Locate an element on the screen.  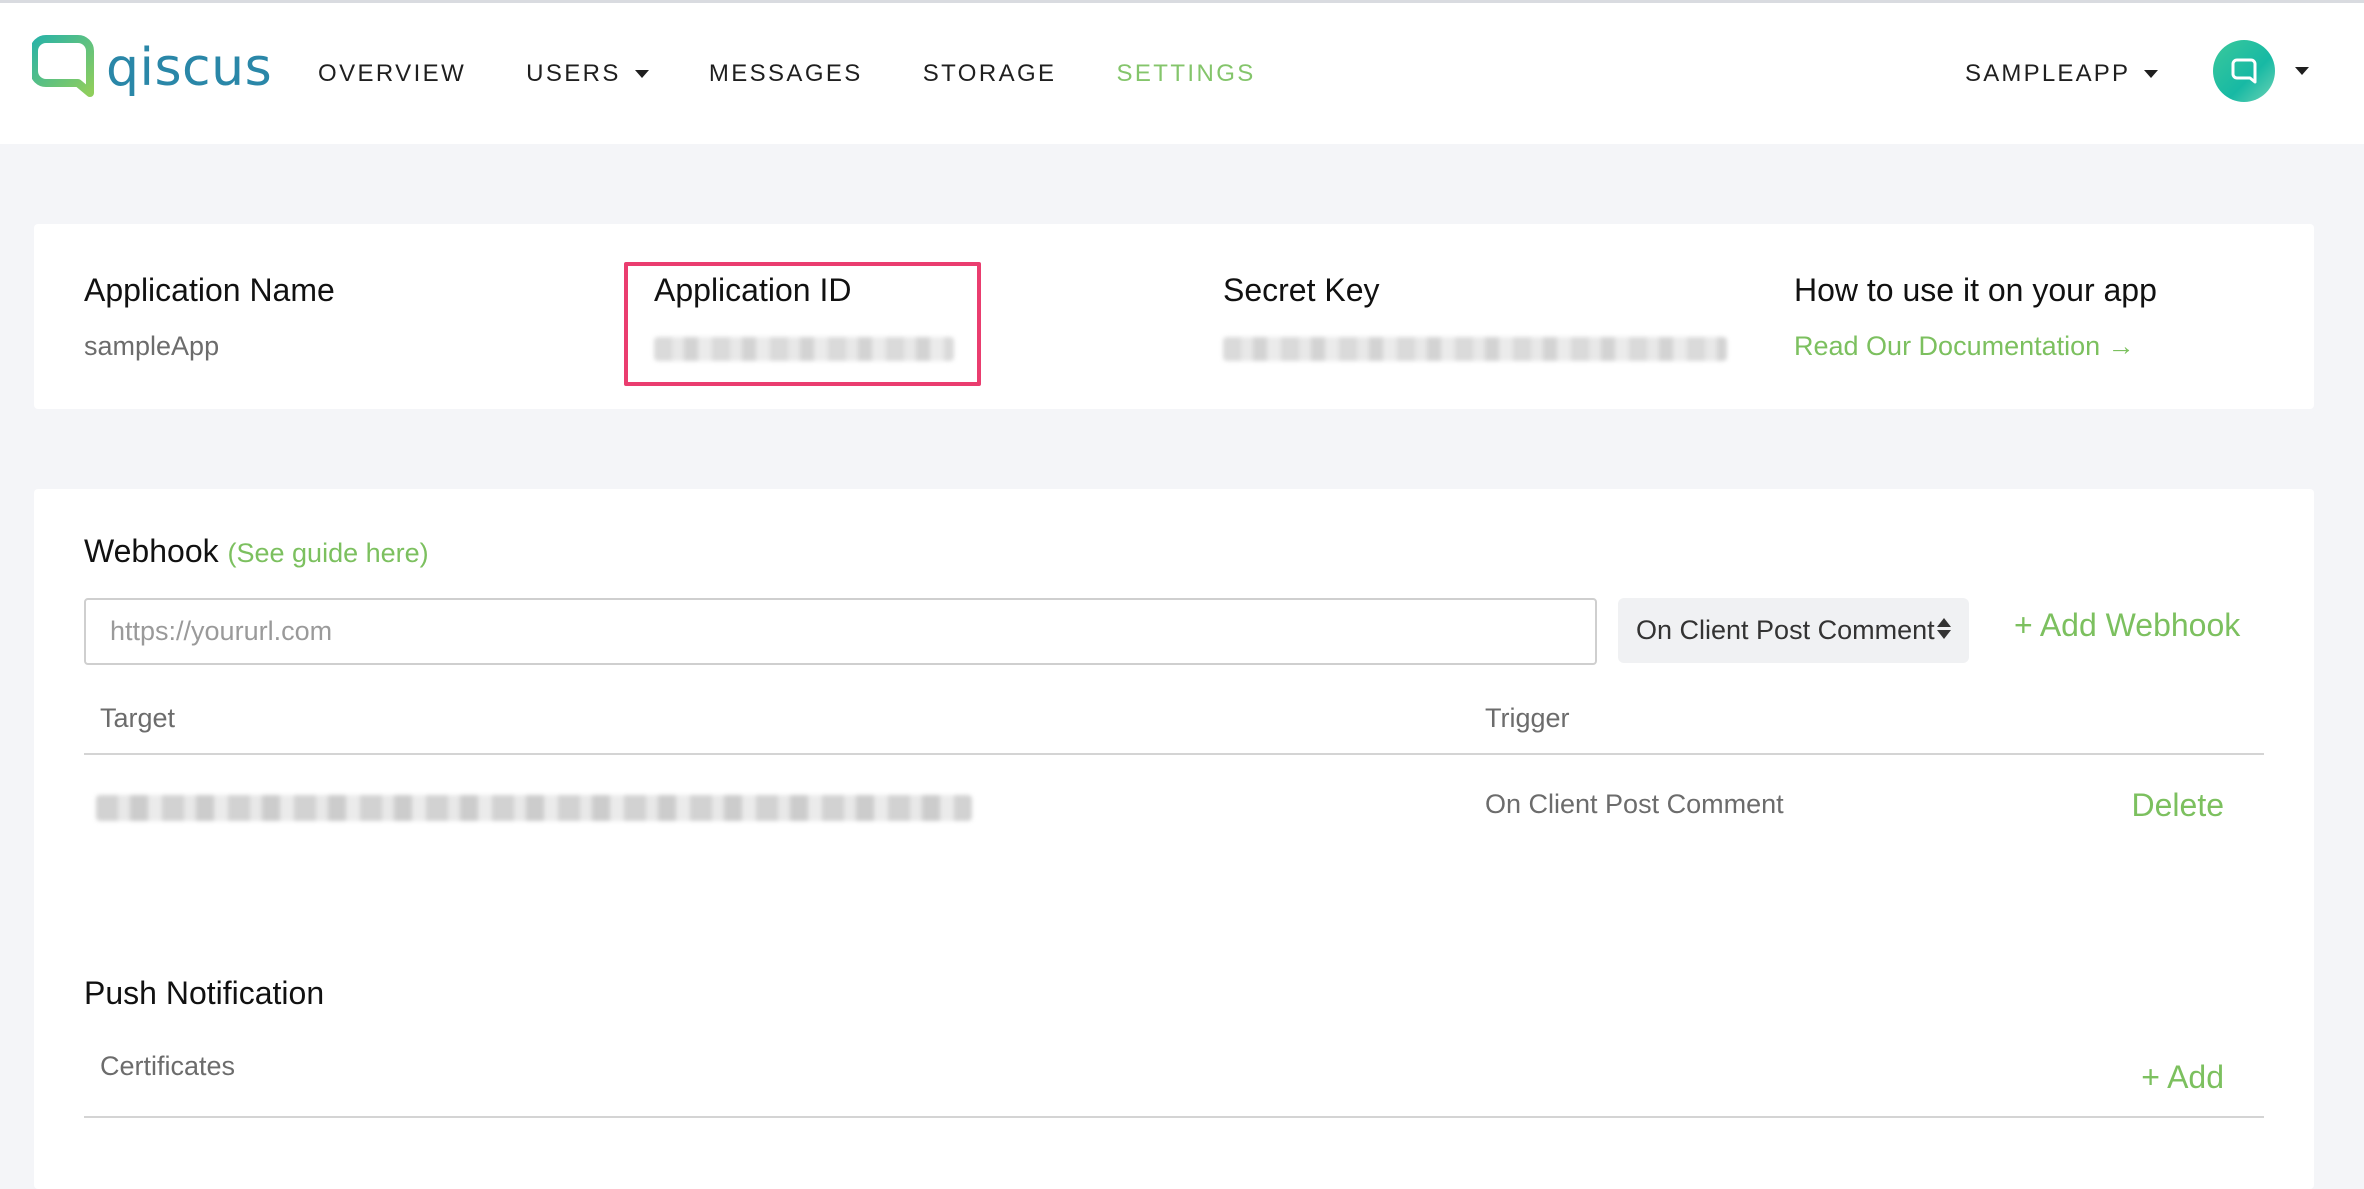
webhook-trigger-cell: On Client Post Comment is located at coordinates (1634, 804).